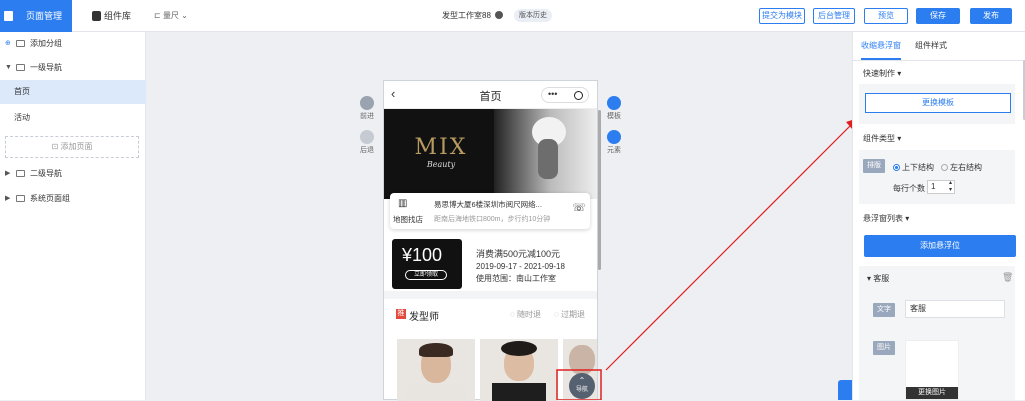 Image resolution: width=1025 pixels, height=401 pixels. What do you see at coordinates (782, 16) in the screenshot?
I see `submit-module-button: 提交为模块` at bounding box center [782, 16].